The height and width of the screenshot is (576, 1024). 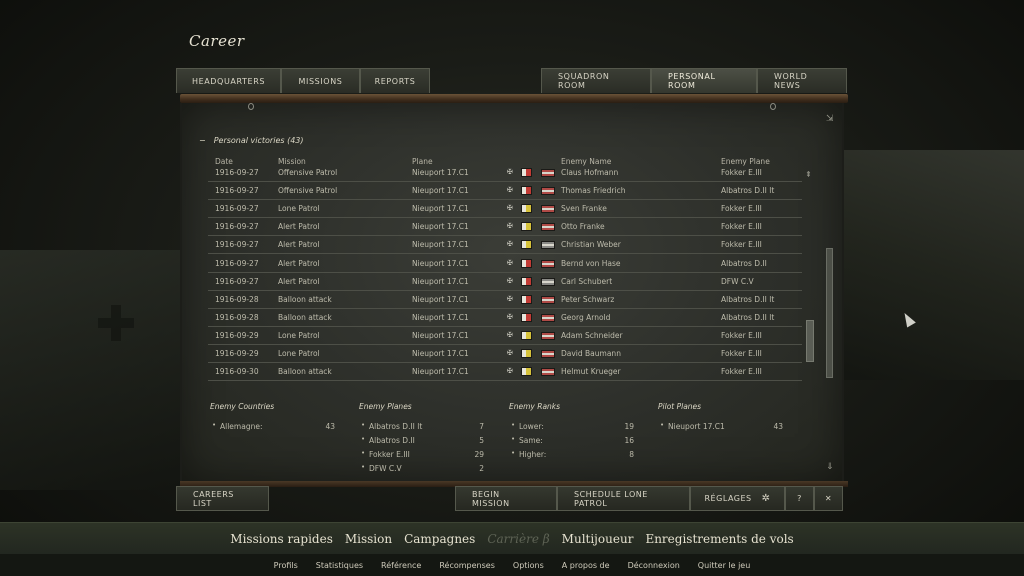 I want to click on close-button: ✕, so click(x=828, y=498).